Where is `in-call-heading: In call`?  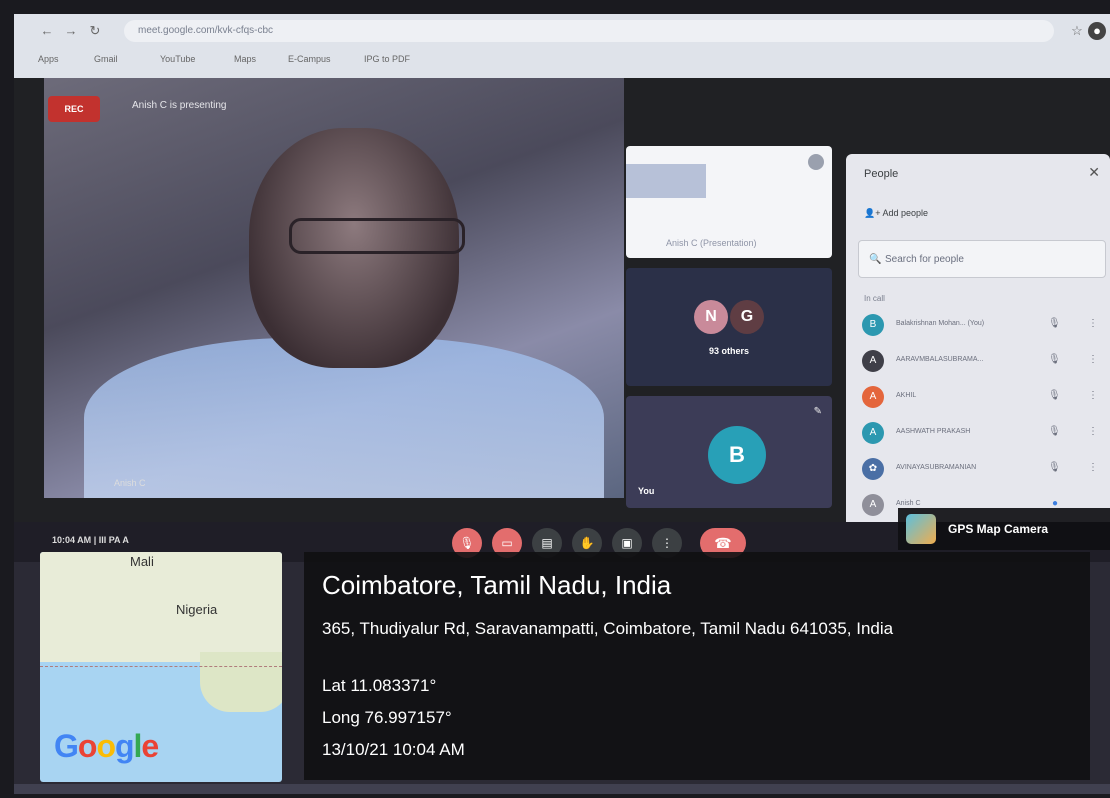
in-call-heading: In call is located at coordinates (874, 298).